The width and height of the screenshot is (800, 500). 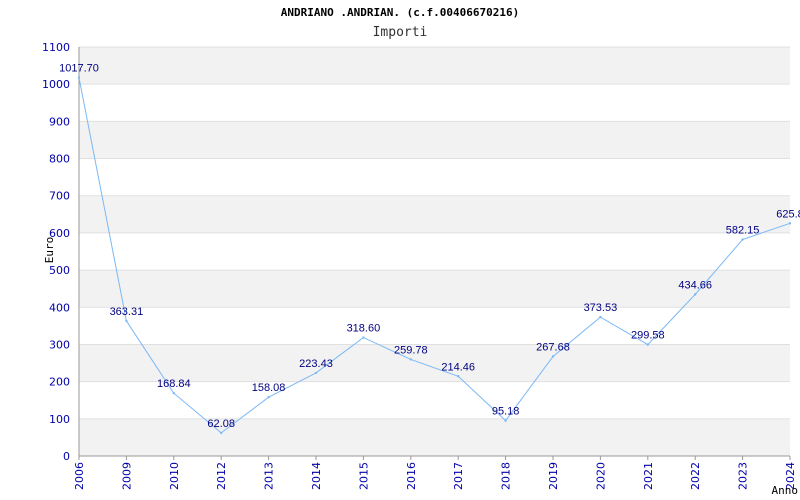 I want to click on x-tick-label: 2015, so click(x=363, y=476).